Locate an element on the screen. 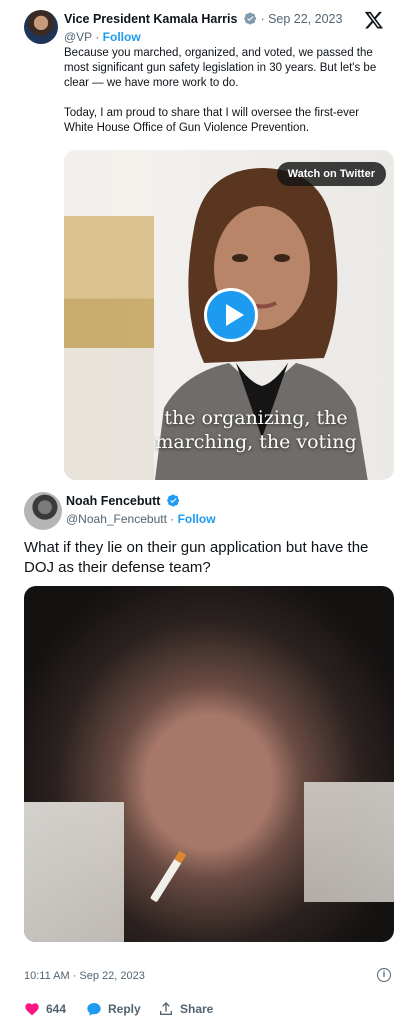  reply-bubble-icon is located at coordinates (94, 1009).